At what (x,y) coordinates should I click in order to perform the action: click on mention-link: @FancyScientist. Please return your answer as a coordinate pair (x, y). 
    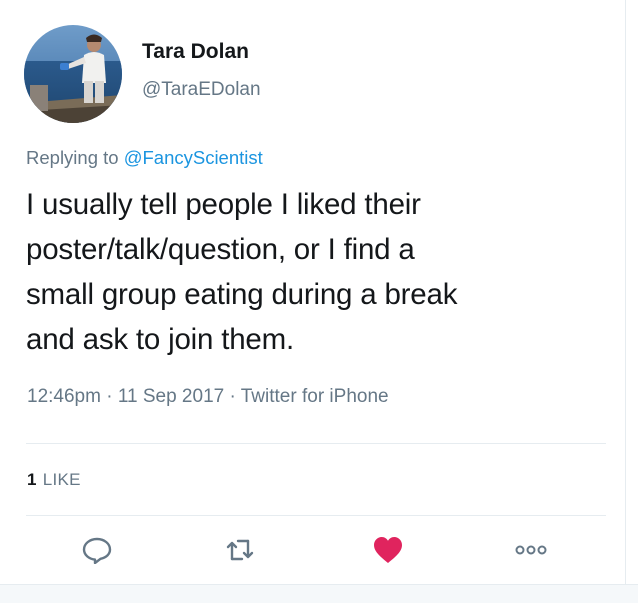
    Looking at the image, I should click on (193, 157).